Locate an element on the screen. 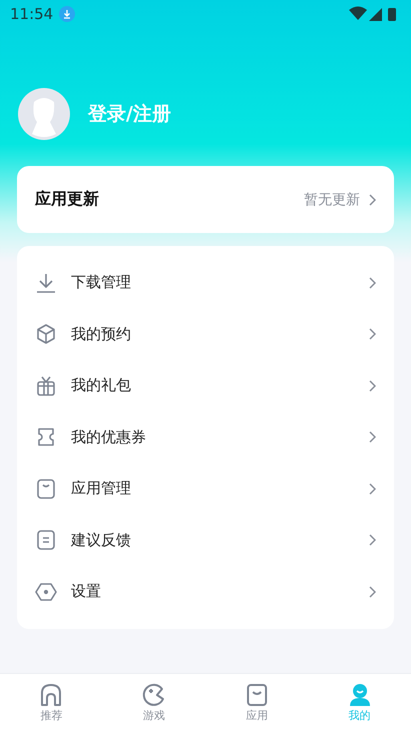 This screenshot has height=731, width=411. menu-item: 我的预约 is located at coordinates (212, 334).